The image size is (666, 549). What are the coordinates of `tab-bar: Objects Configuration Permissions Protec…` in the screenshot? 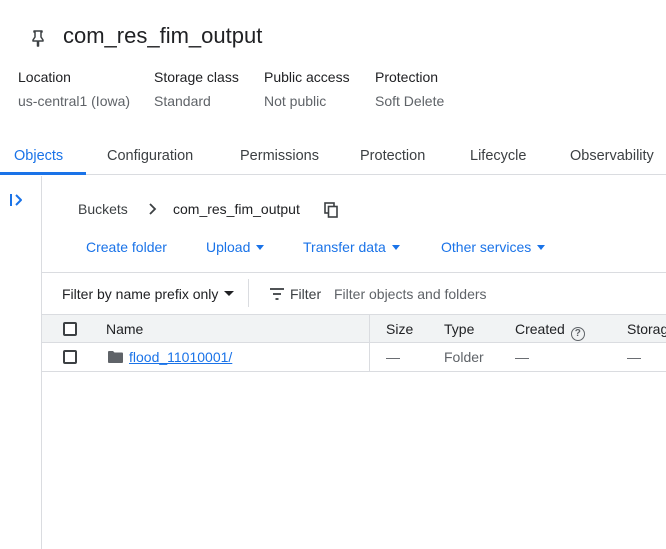 It's located at (333, 156).